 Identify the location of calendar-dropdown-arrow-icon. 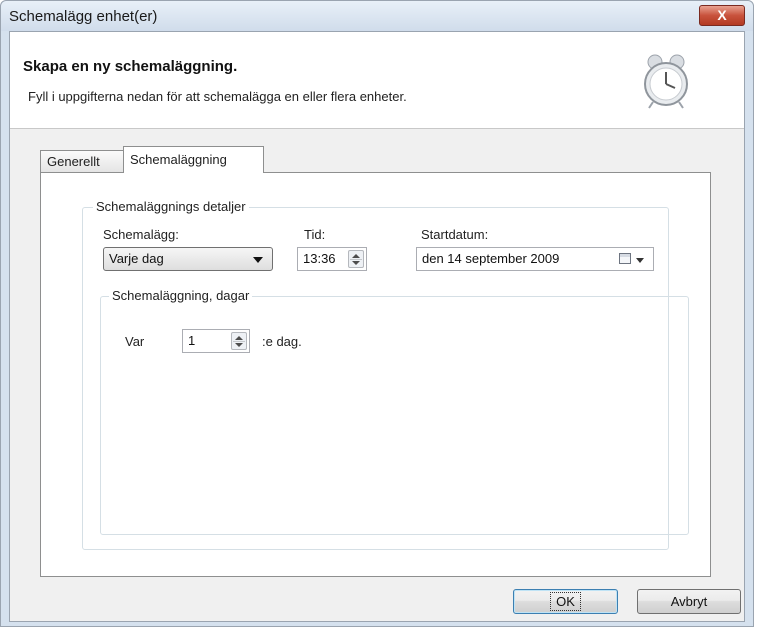
(640, 260).